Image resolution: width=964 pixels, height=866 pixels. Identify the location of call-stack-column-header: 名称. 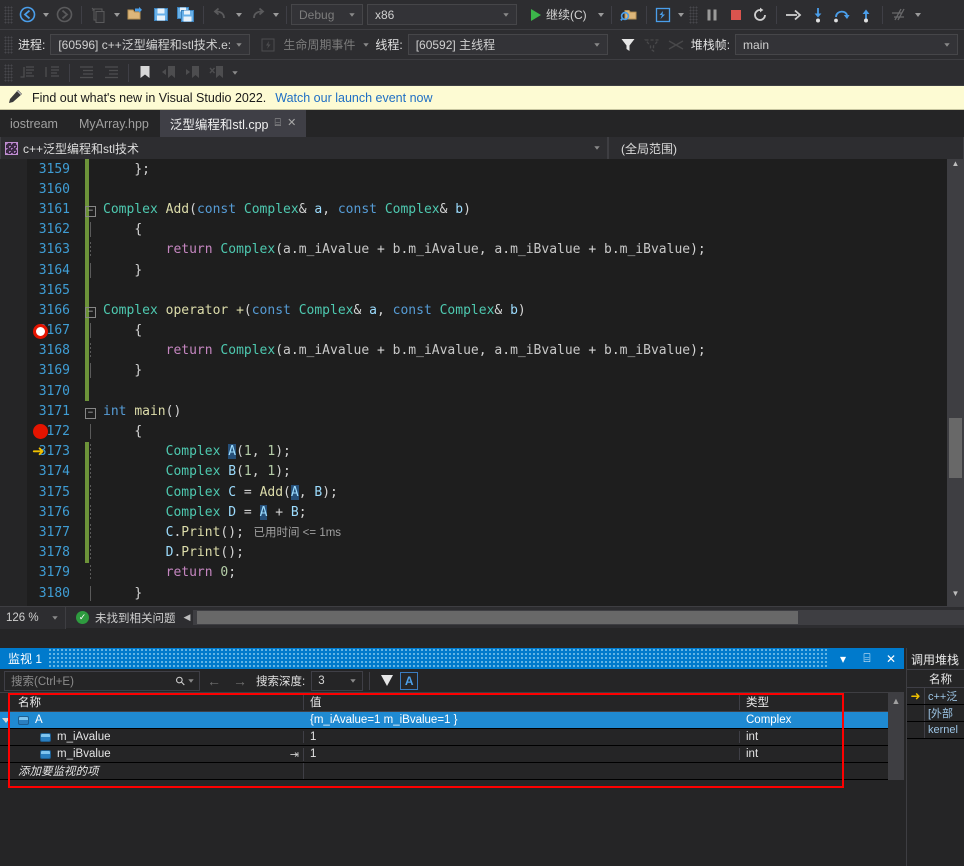
(935, 678).